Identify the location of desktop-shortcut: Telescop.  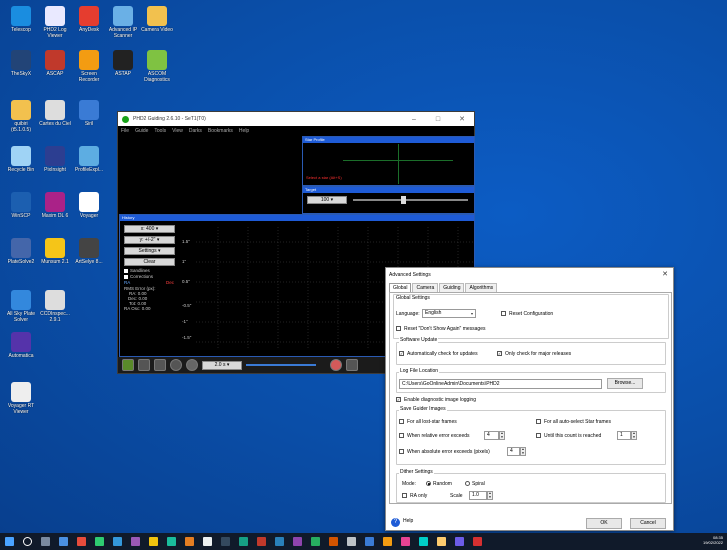
(21, 26).